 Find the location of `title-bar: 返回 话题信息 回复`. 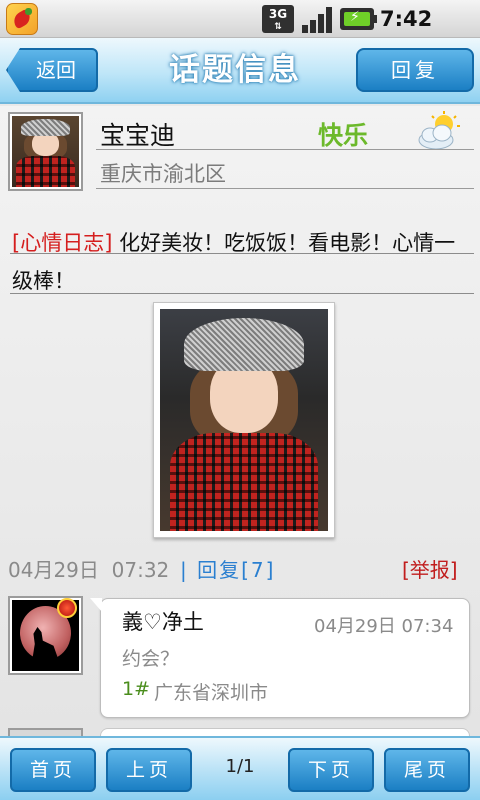

title-bar: 返回 话题信息 回复 is located at coordinates (240, 71).